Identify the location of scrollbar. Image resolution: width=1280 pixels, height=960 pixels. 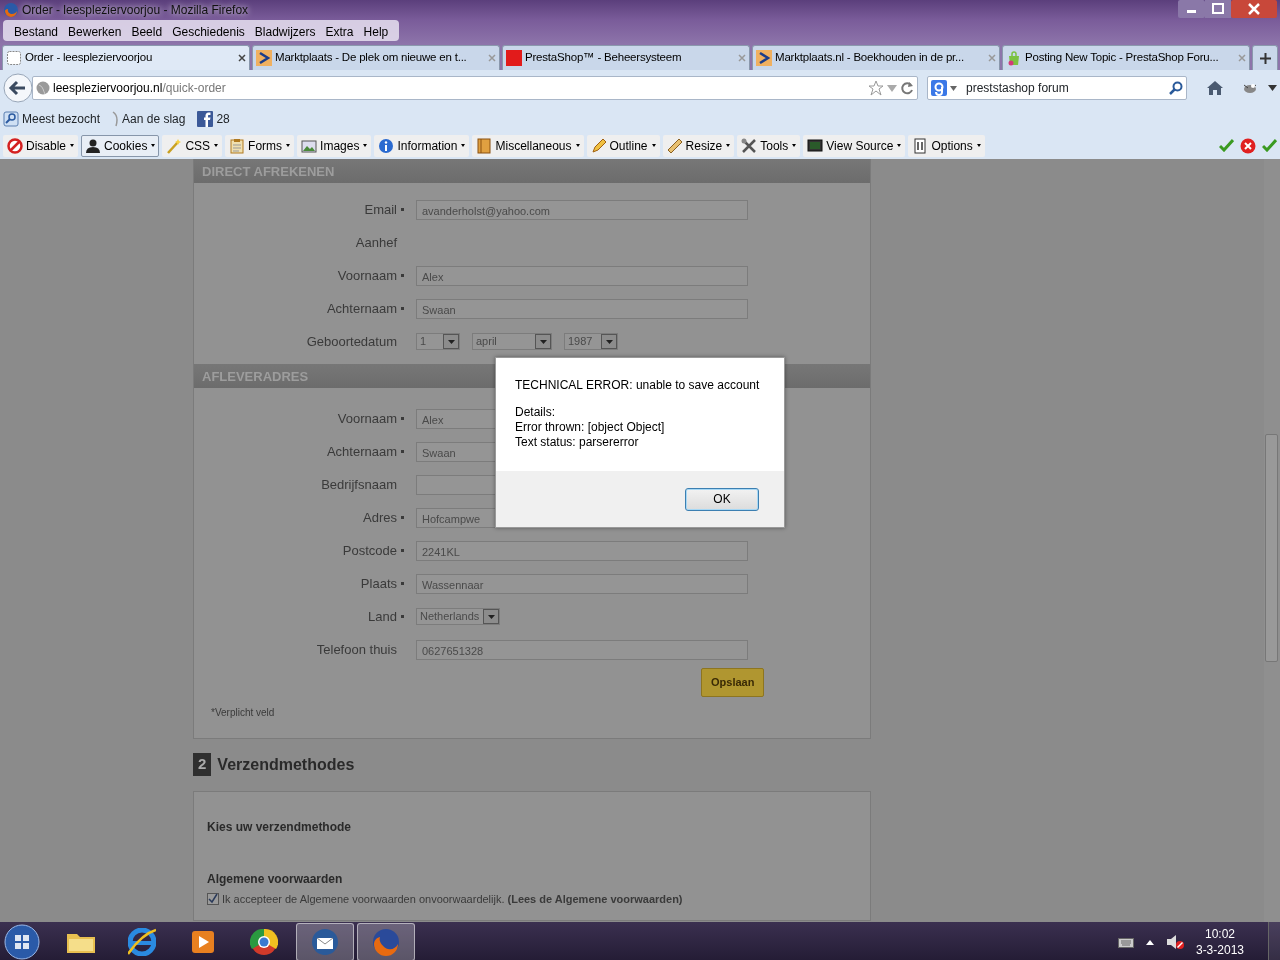
(1272, 540).